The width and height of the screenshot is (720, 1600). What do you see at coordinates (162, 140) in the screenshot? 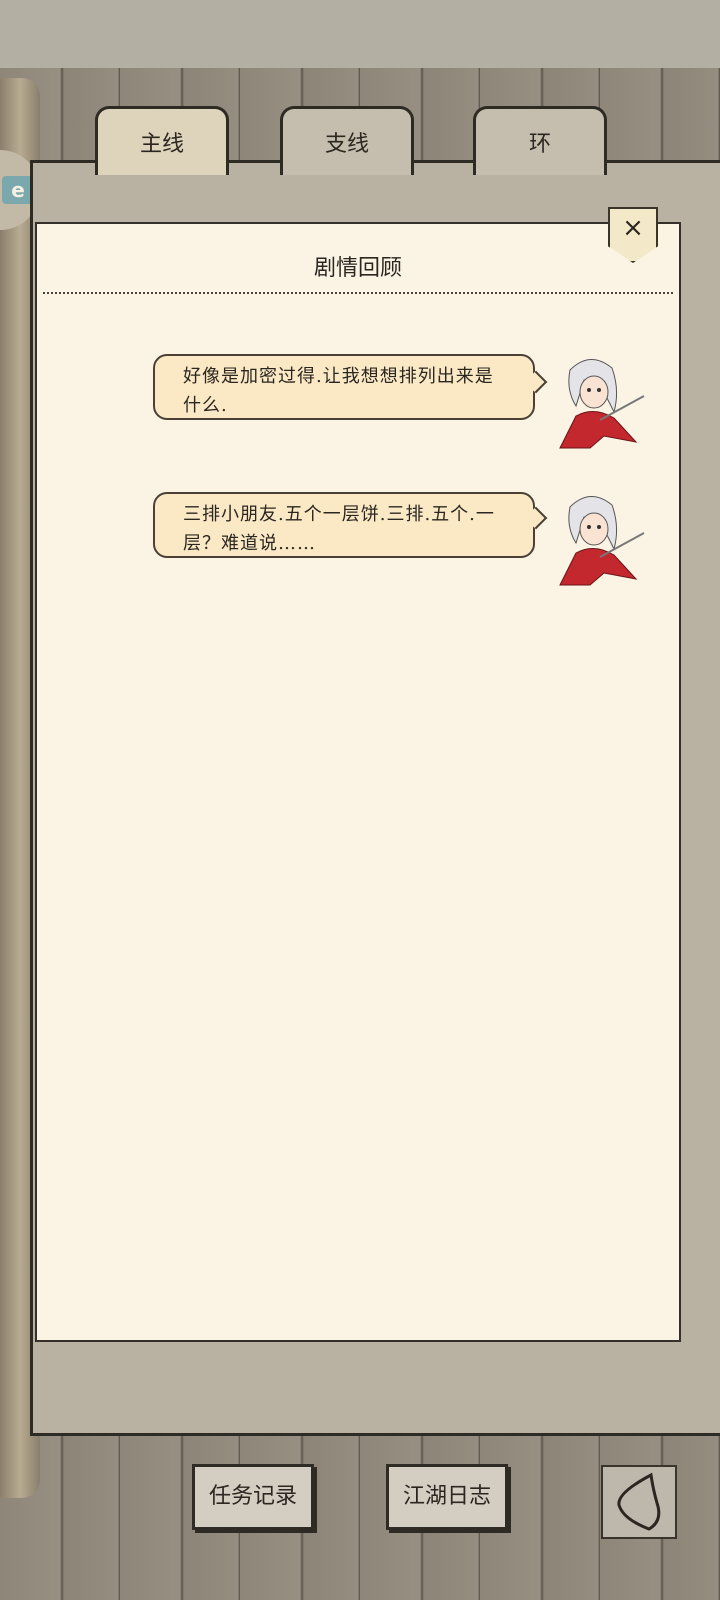
I see `tab-main-quest: 主线` at bounding box center [162, 140].